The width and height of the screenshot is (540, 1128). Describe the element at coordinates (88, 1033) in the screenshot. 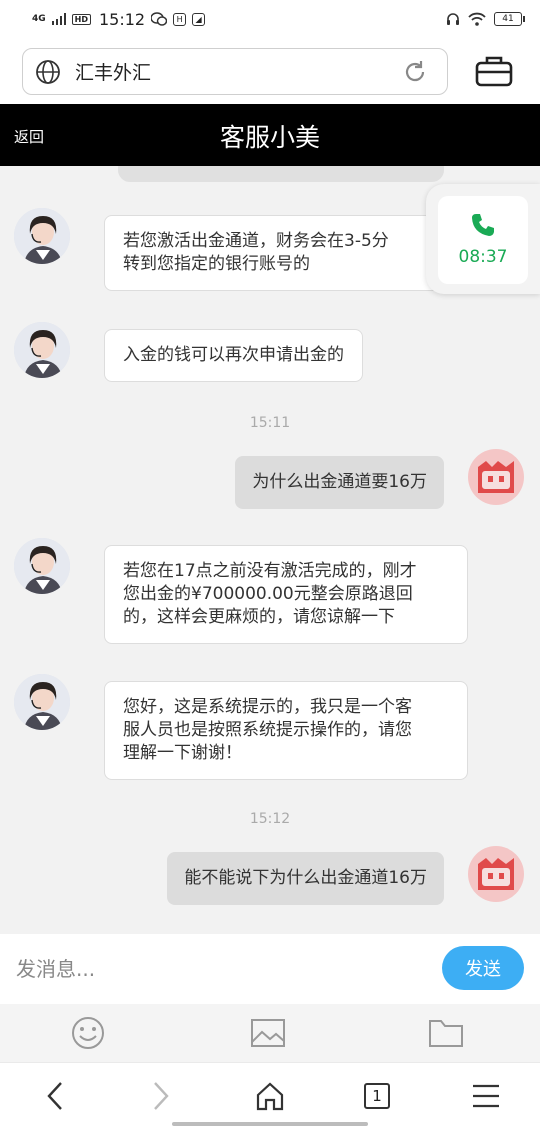

I see `emoji-icon` at that location.